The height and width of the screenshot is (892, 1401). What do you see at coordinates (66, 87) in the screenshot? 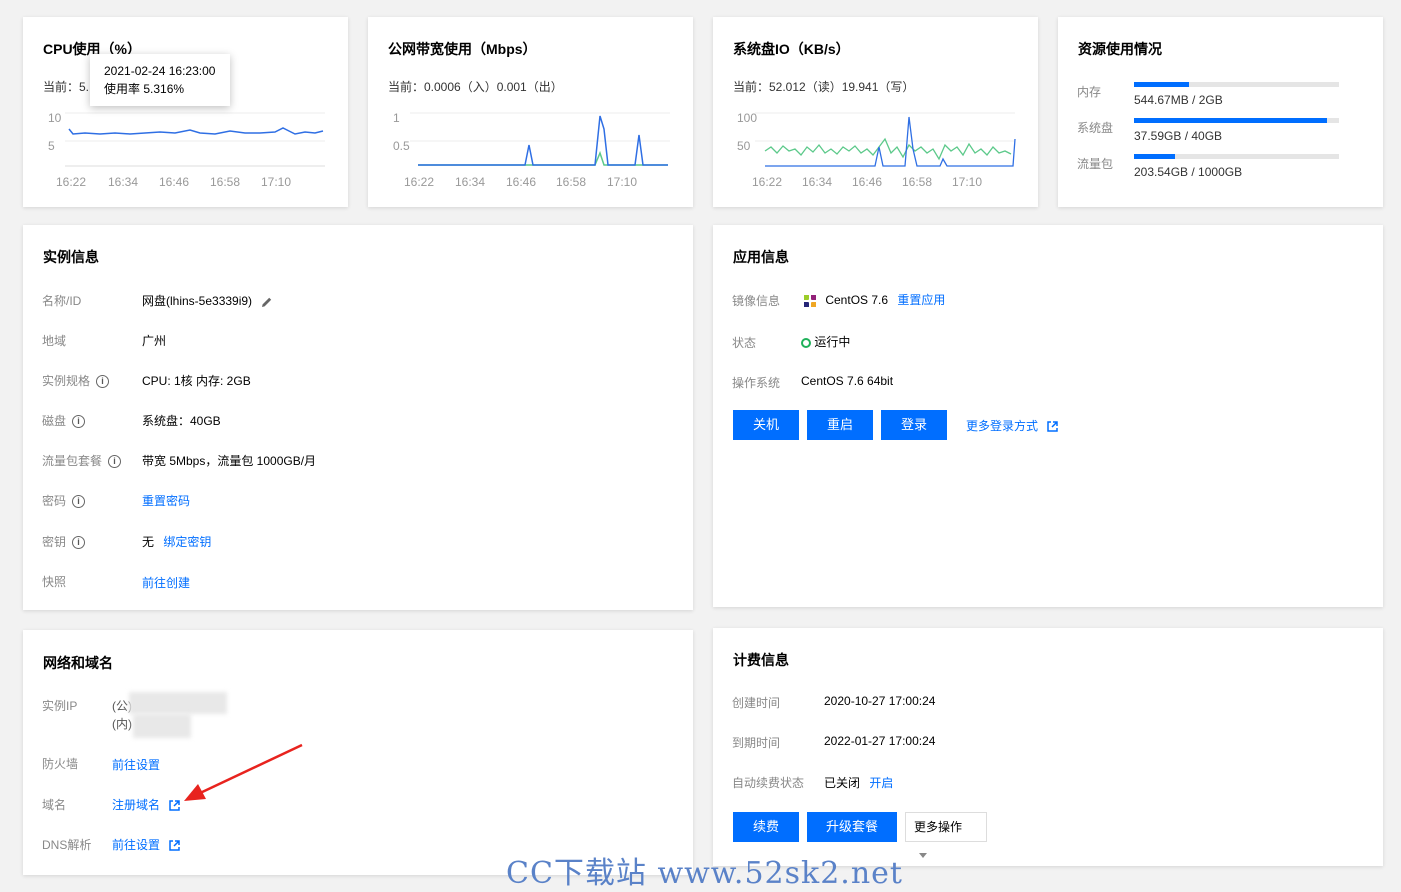
I see `cpu-current-value: 当前：5.` at bounding box center [66, 87].